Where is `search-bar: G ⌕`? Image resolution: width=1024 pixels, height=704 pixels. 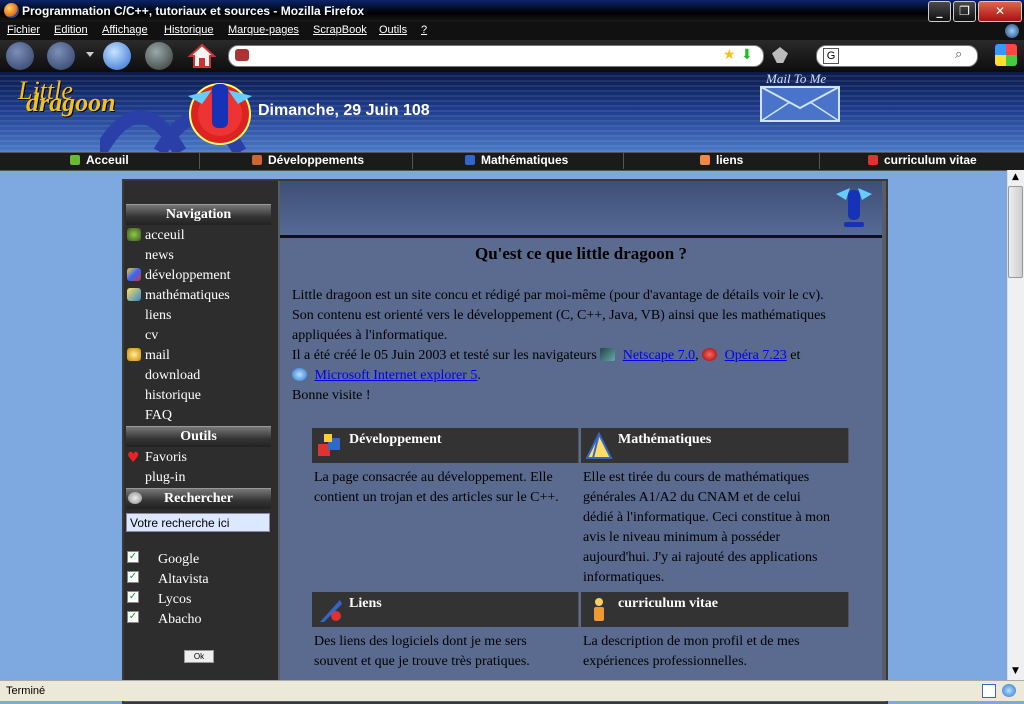 search-bar: G ⌕ is located at coordinates (897, 56).